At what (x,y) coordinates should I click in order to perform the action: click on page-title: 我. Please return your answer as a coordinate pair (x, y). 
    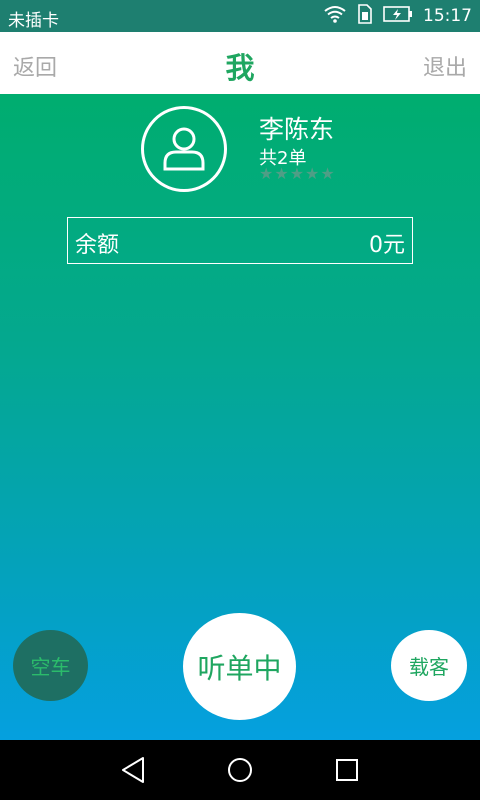
    Looking at the image, I should click on (240, 68).